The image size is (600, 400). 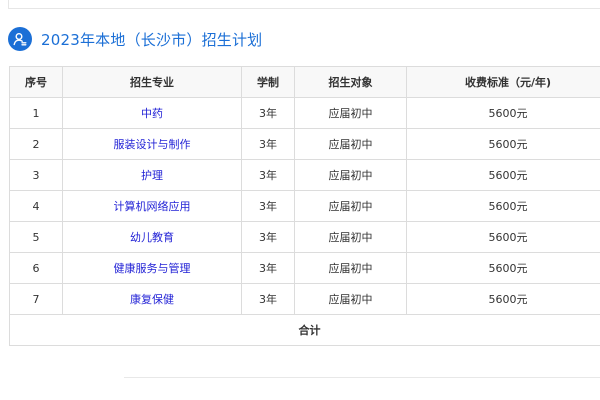 I want to click on major-link: 康复保健, so click(x=152, y=299).